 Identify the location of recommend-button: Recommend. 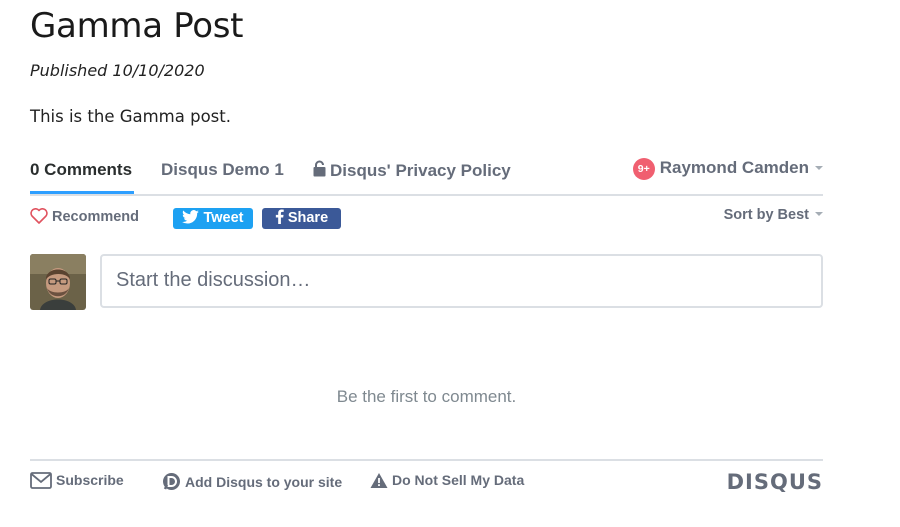
(84, 216).